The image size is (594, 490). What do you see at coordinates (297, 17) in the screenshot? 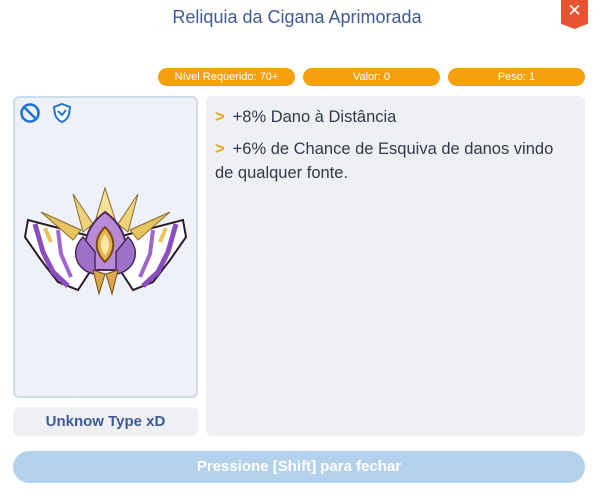
I see `window-title: Reliquia da Cigana Aprimorada` at bounding box center [297, 17].